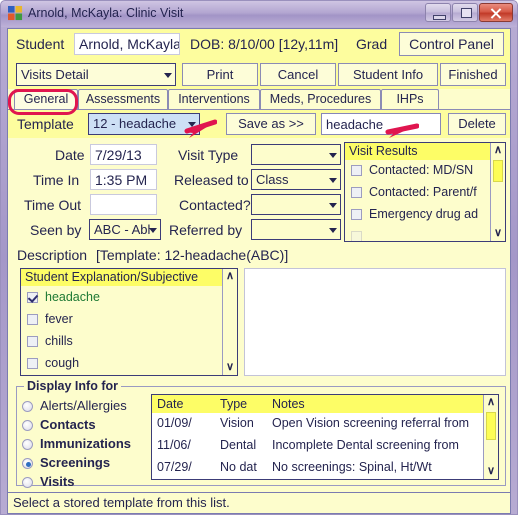  What do you see at coordinates (75, 462) in the screenshot?
I see `radio-label: Screenings` at bounding box center [75, 462].